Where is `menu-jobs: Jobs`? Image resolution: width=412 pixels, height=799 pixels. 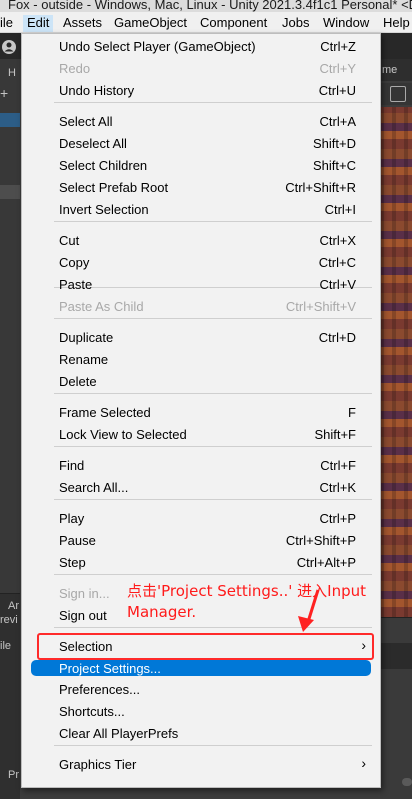 menu-jobs: Jobs is located at coordinates (295, 23).